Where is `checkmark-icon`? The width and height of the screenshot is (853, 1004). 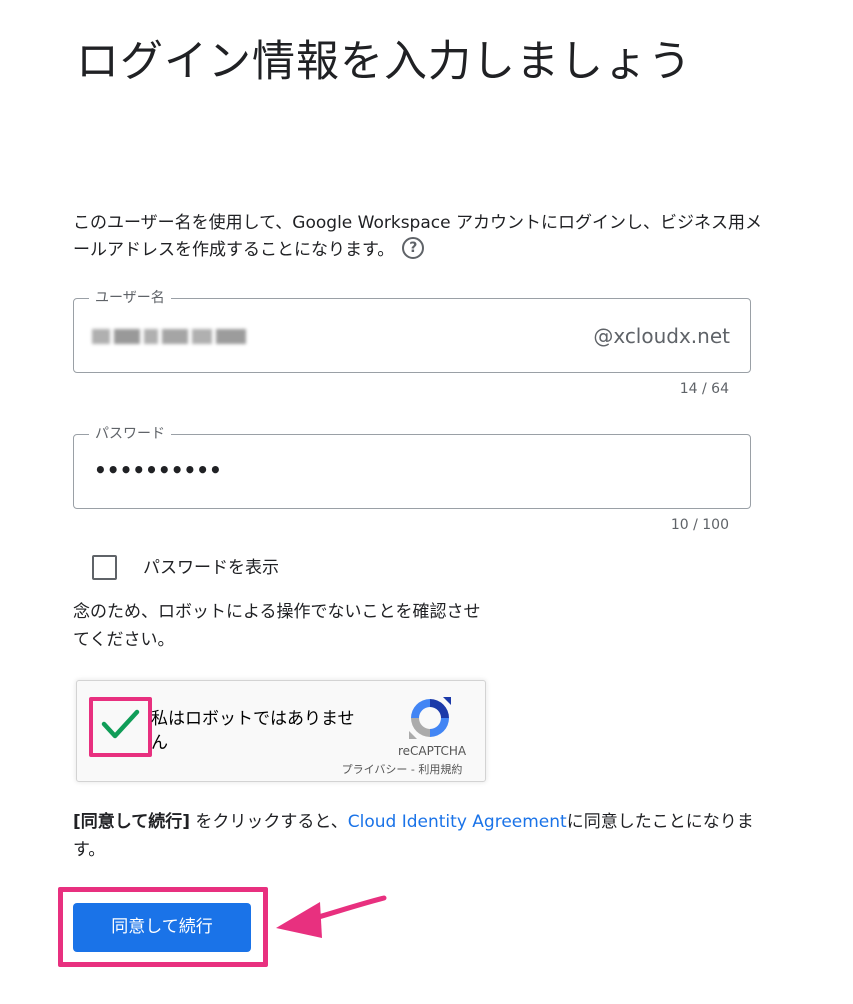 checkmark-icon is located at coordinates (120, 724).